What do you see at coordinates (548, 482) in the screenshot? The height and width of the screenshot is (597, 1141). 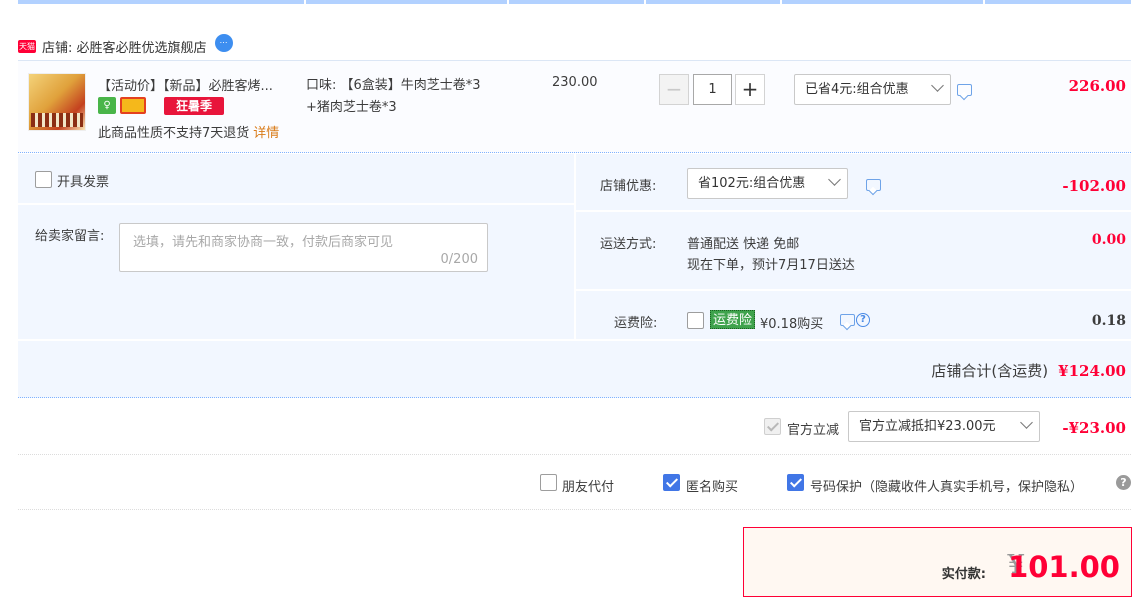 I see `friend-pay-checkbox` at bounding box center [548, 482].